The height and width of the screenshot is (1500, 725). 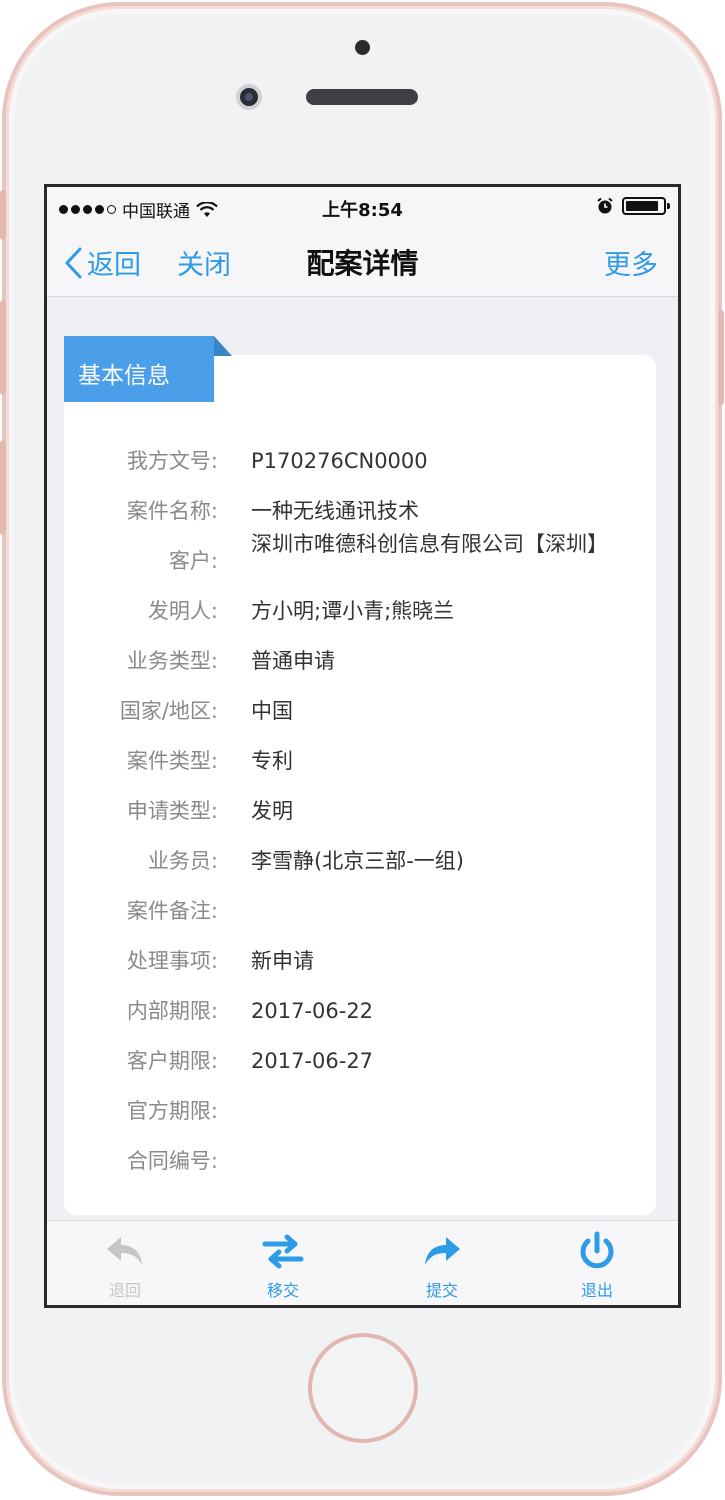 I want to click on field-row-official-deadline: 官方期限:, so click(x=360, y=1123).